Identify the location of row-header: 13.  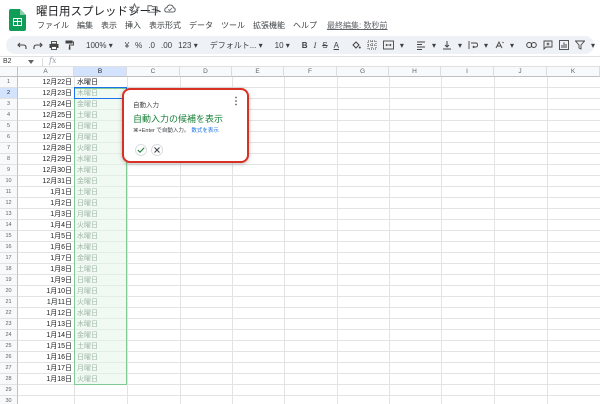
(9, 214).